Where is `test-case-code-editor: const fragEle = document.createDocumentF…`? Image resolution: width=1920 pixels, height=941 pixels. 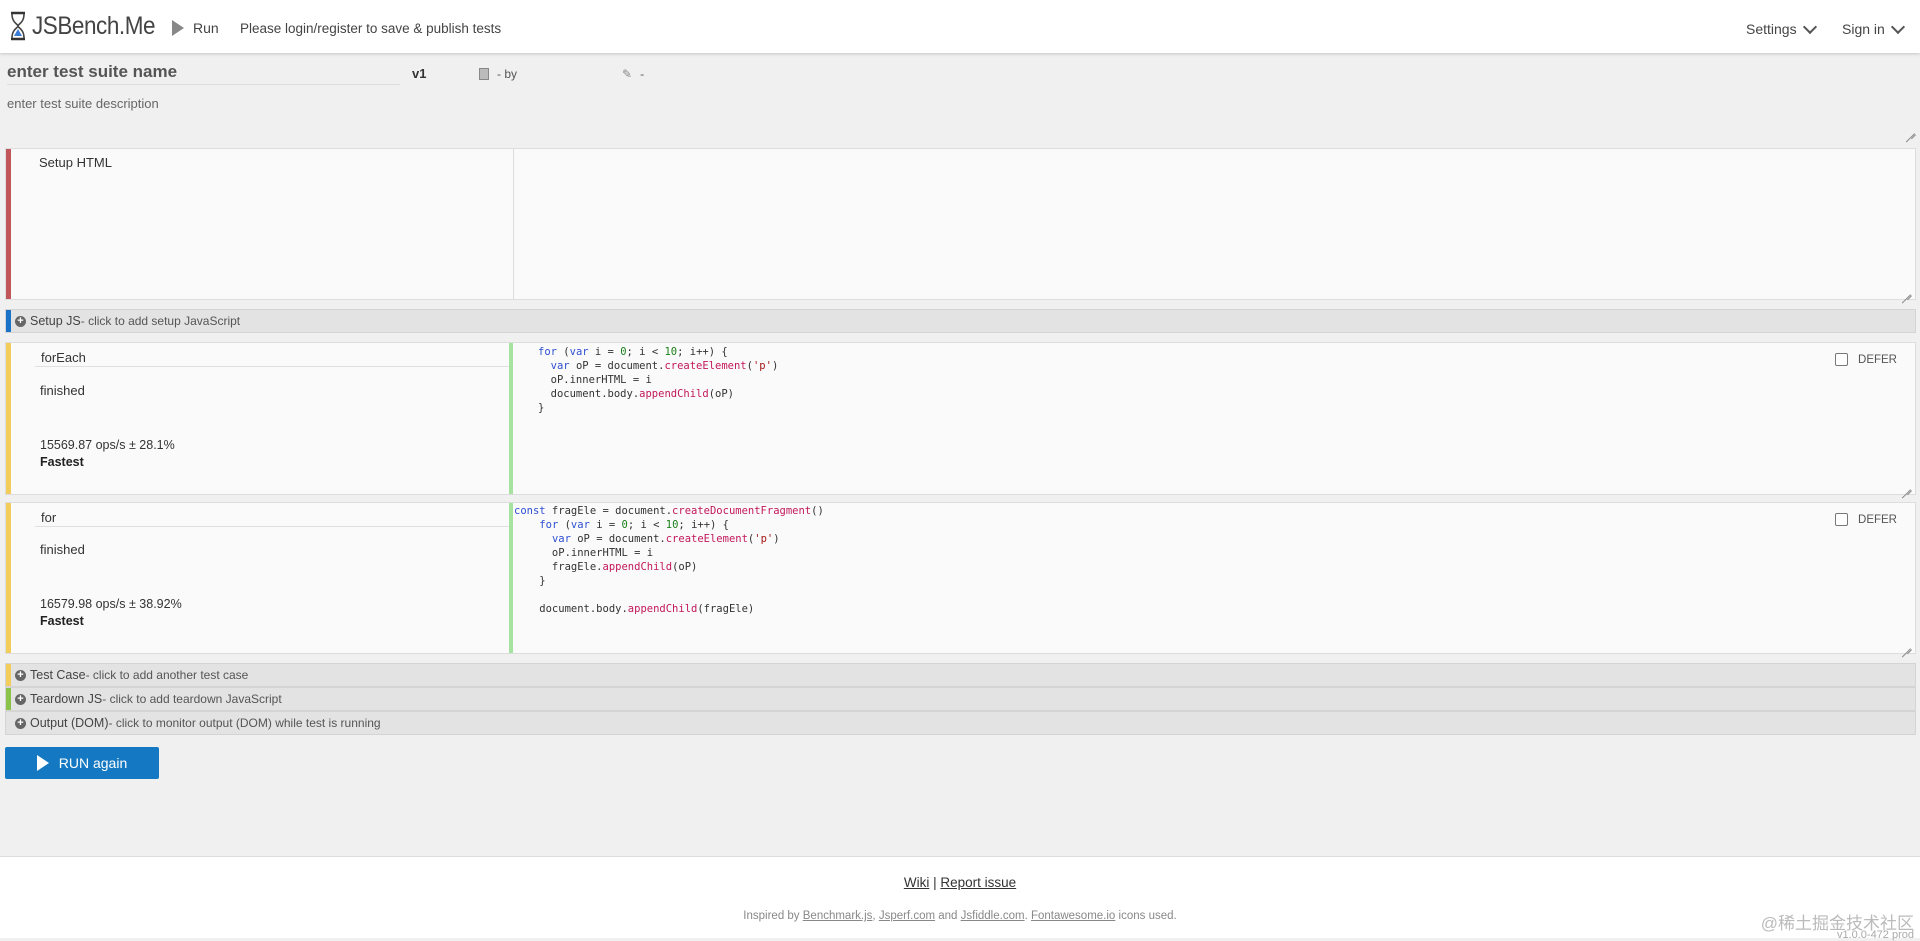 test-case-code-editor: const fragEle = document.createDocumentF… is located at coordinates (1214, 578).